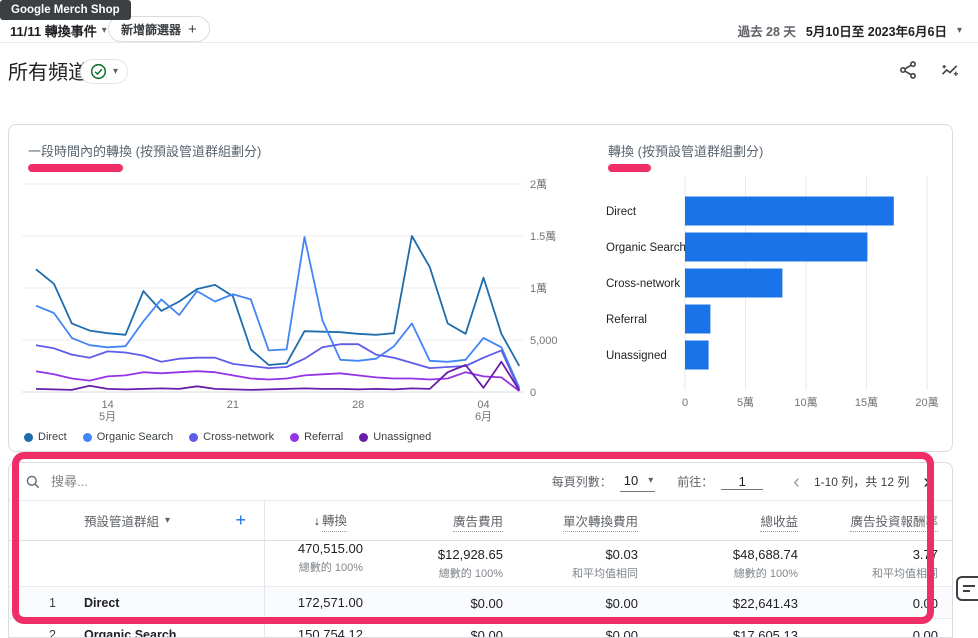 This screenshot has height=638, width=978. What do you see at coordinates (278, 367) in the screenshot?
I see `series-line-cross-network` at bounding box center [278, 367].